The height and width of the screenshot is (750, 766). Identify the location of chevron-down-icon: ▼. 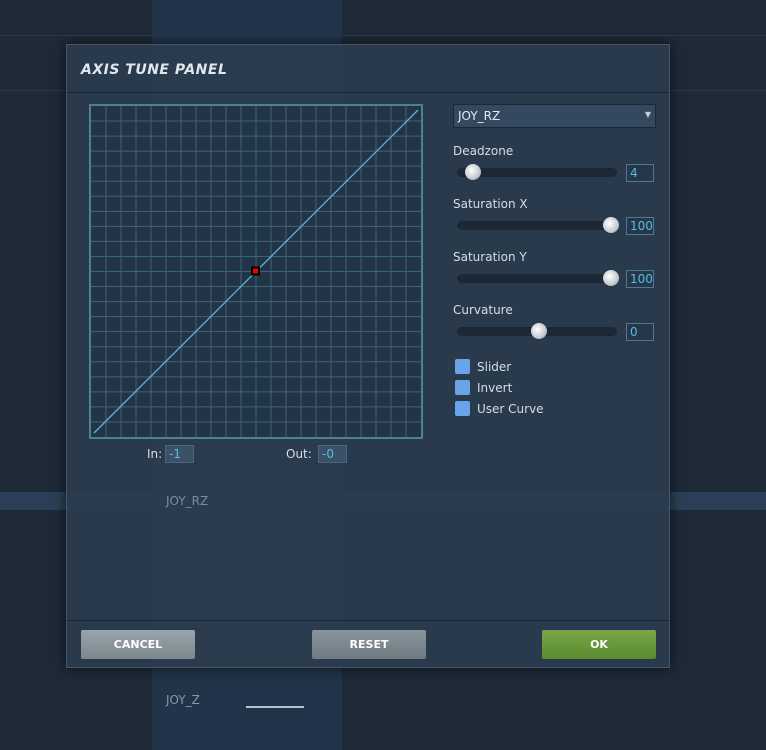
(647, 114).